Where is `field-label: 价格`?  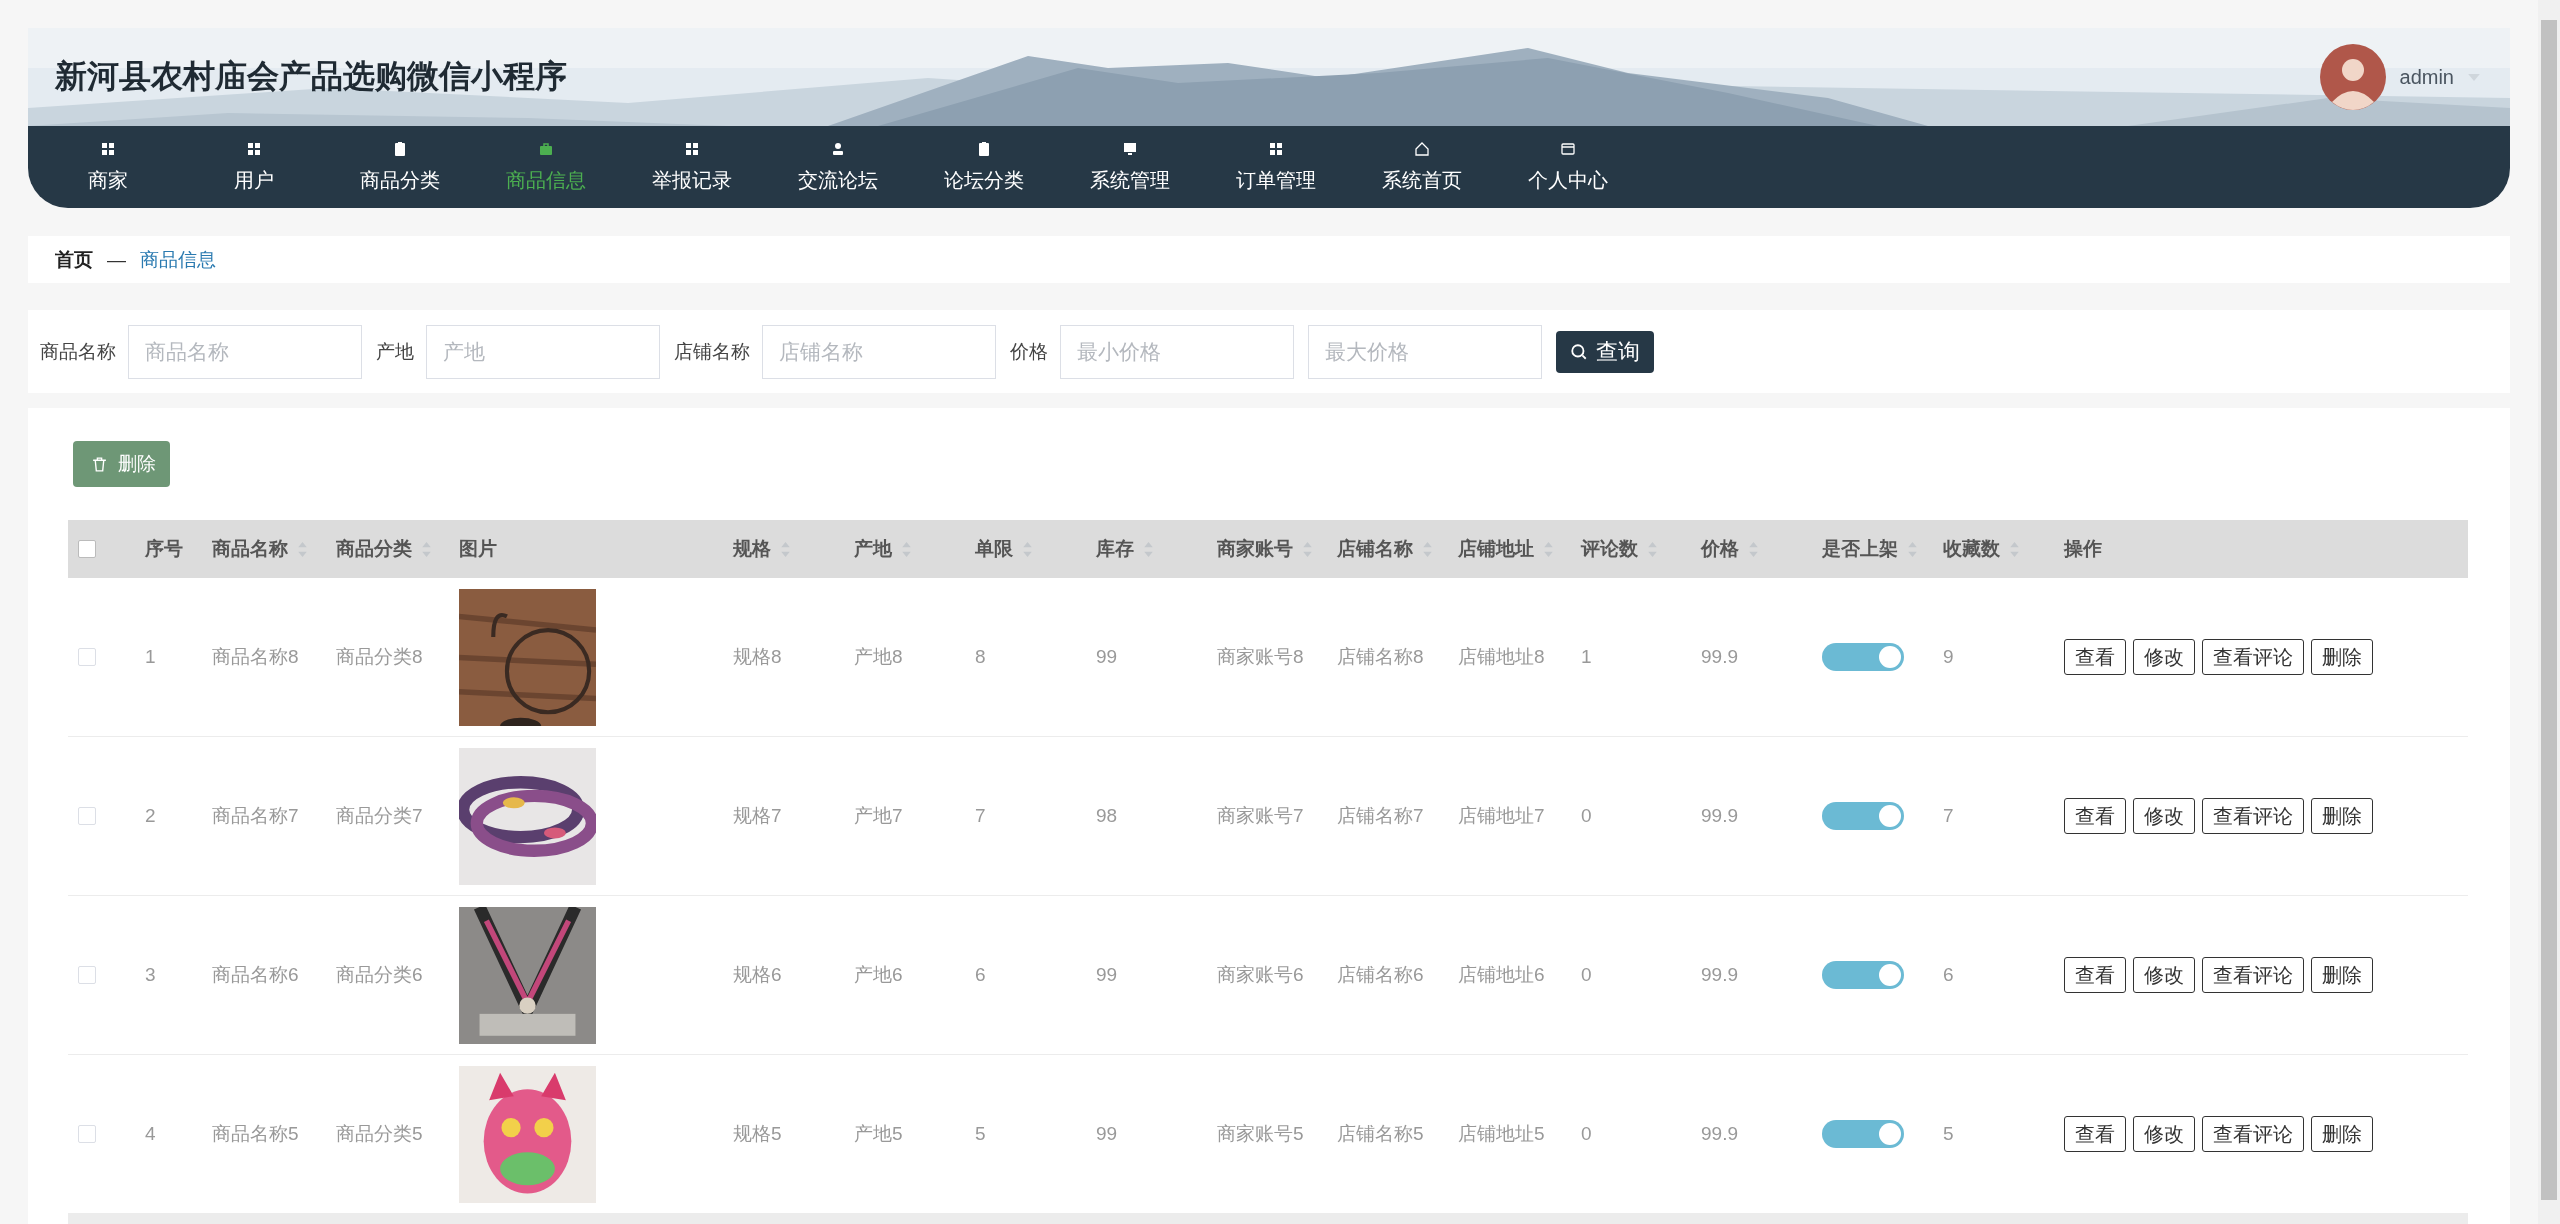 field-label: 价格 is located at coordinates (1029, 351).